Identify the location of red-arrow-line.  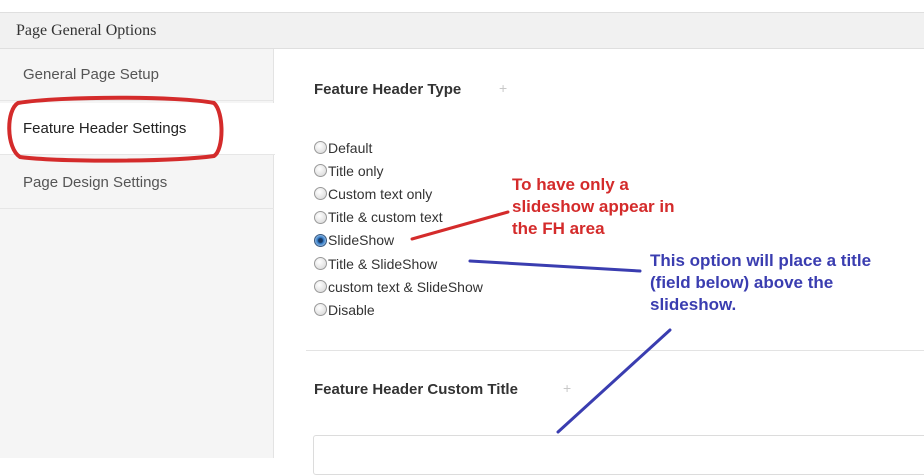
(460, 225).